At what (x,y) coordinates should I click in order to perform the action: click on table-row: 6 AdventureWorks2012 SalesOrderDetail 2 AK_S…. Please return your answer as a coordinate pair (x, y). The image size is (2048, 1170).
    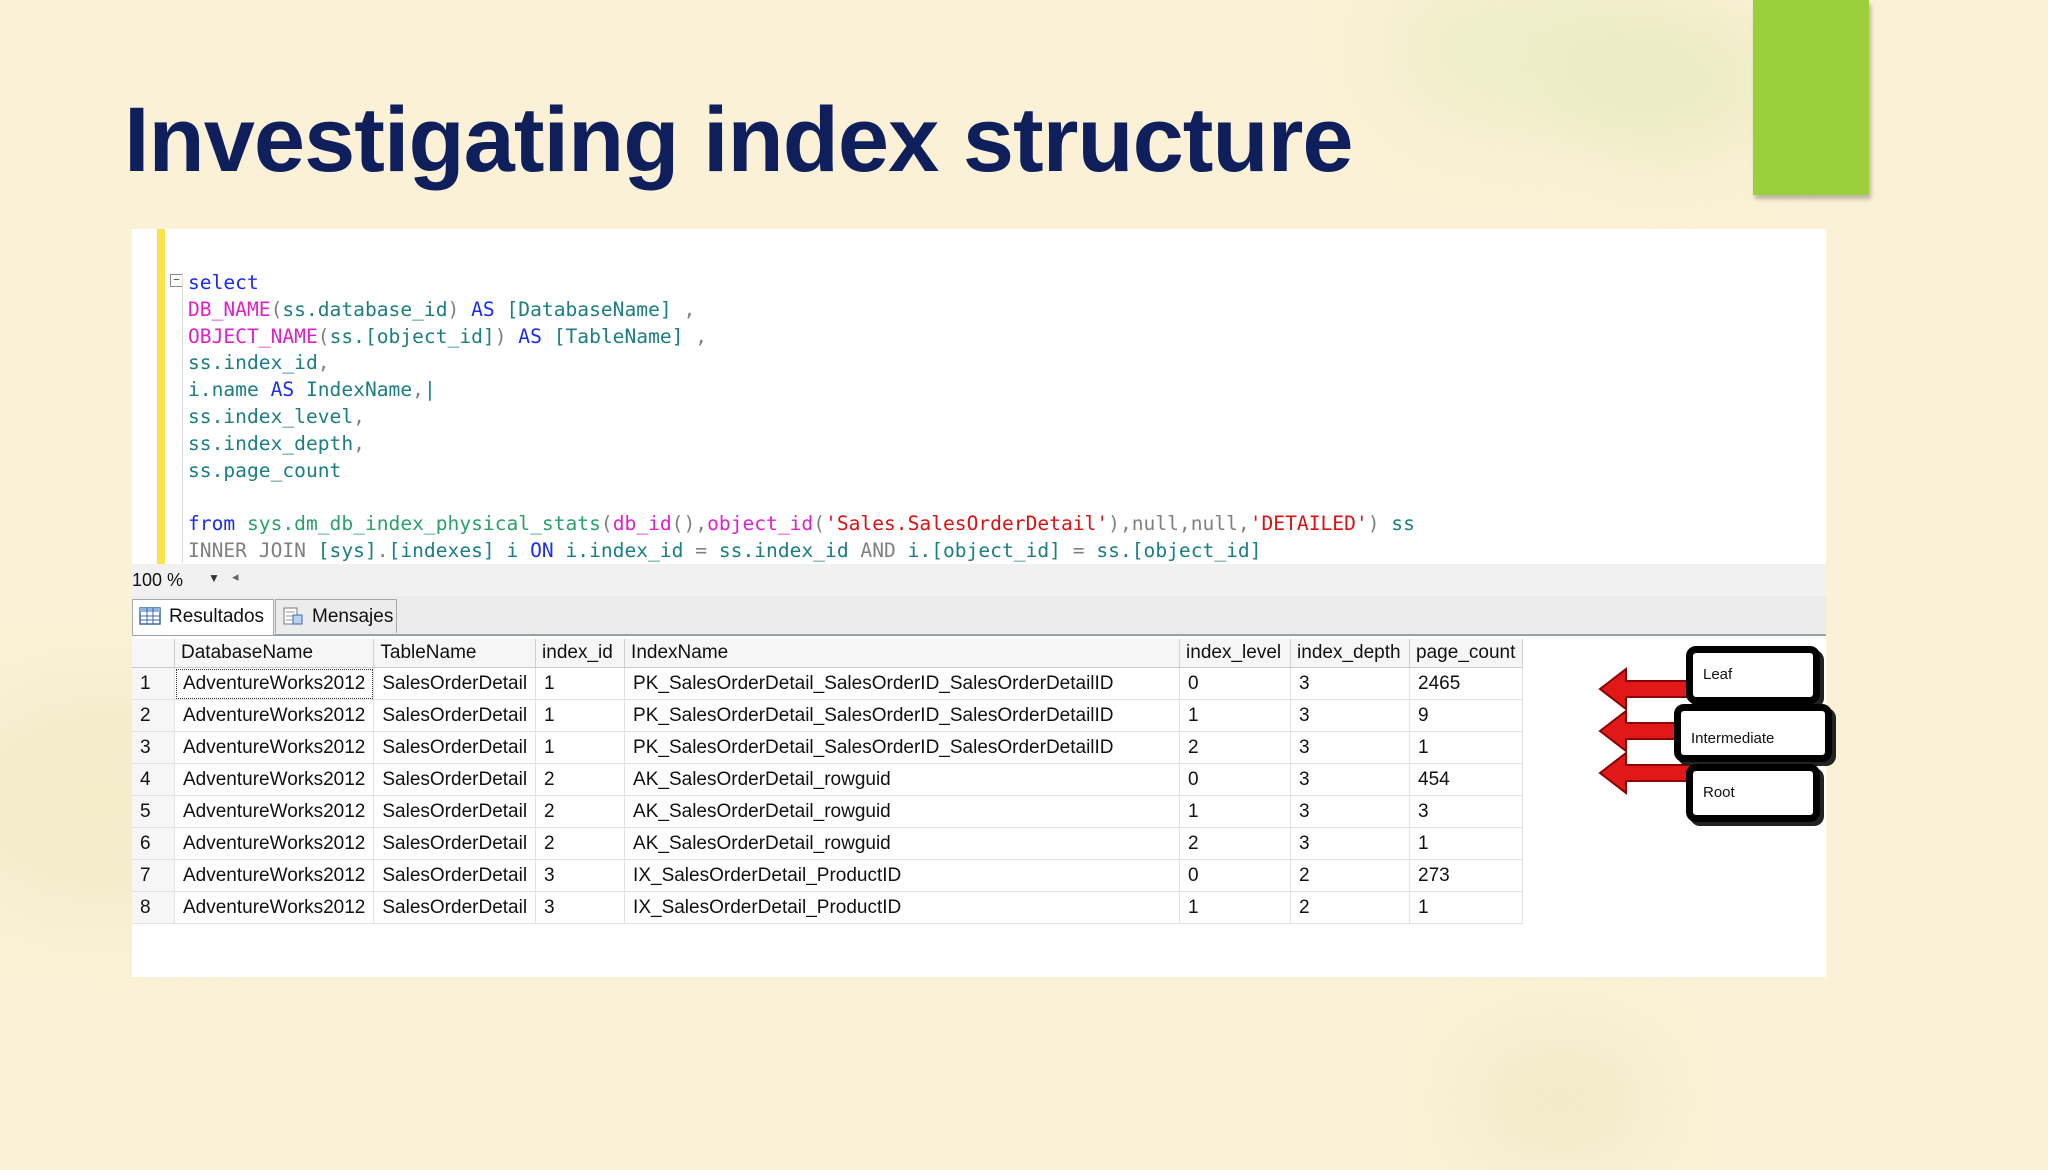
    Looking at the image, I should click on (828, 843).